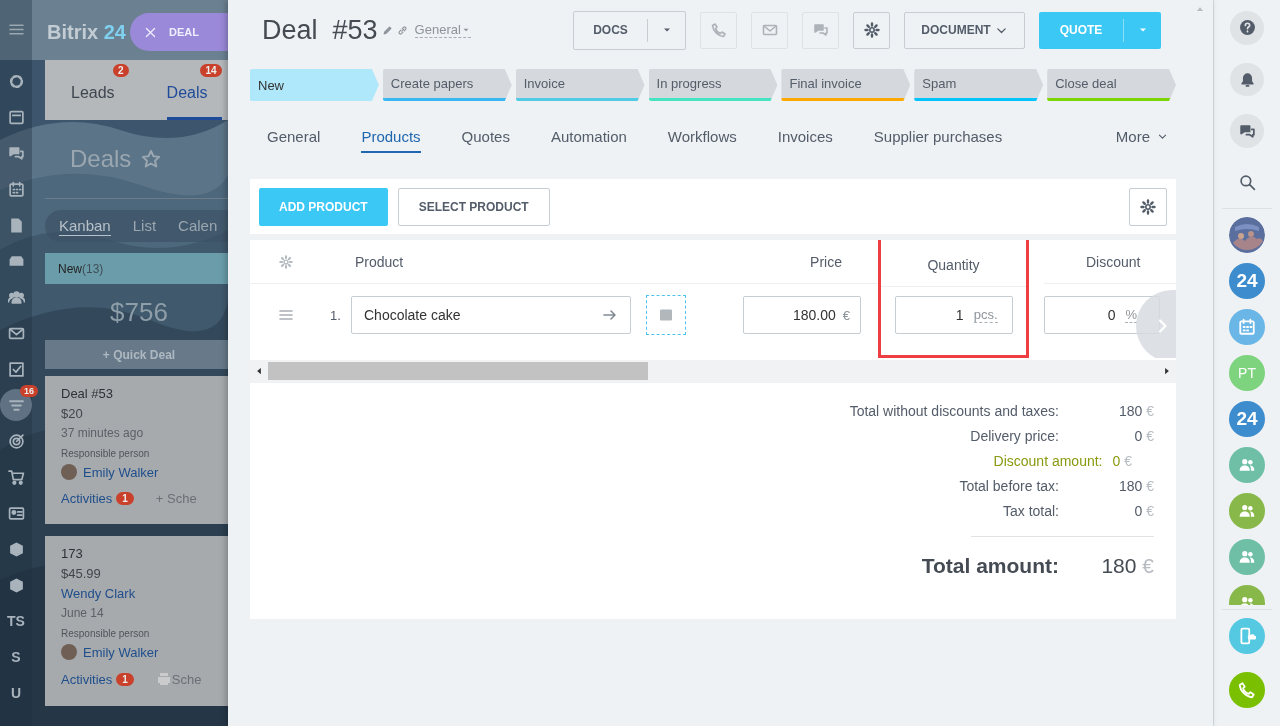 The height and width of the screenshot is (726, 1280). What do you see at coordinates (100, 90) in the screenshot?
I see `tab: Leads 2` at bounding box center [100, 90].